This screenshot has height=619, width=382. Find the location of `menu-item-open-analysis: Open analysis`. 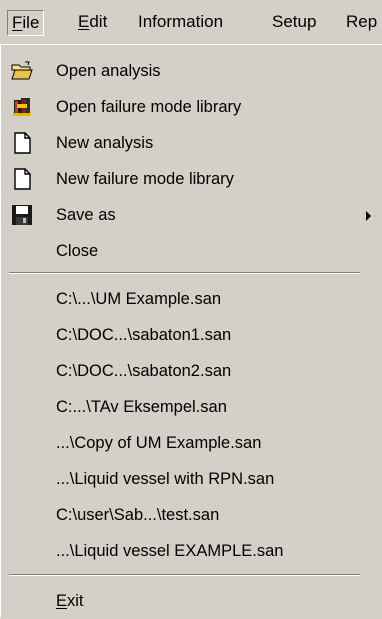

menu-item-open-analysis: Open analysis is located at coordinates (191, 71).